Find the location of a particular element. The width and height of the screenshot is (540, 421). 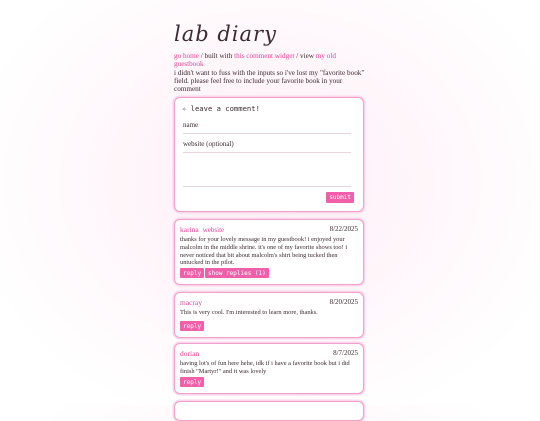

author-website-link: website is located at coordinates (213, 230).